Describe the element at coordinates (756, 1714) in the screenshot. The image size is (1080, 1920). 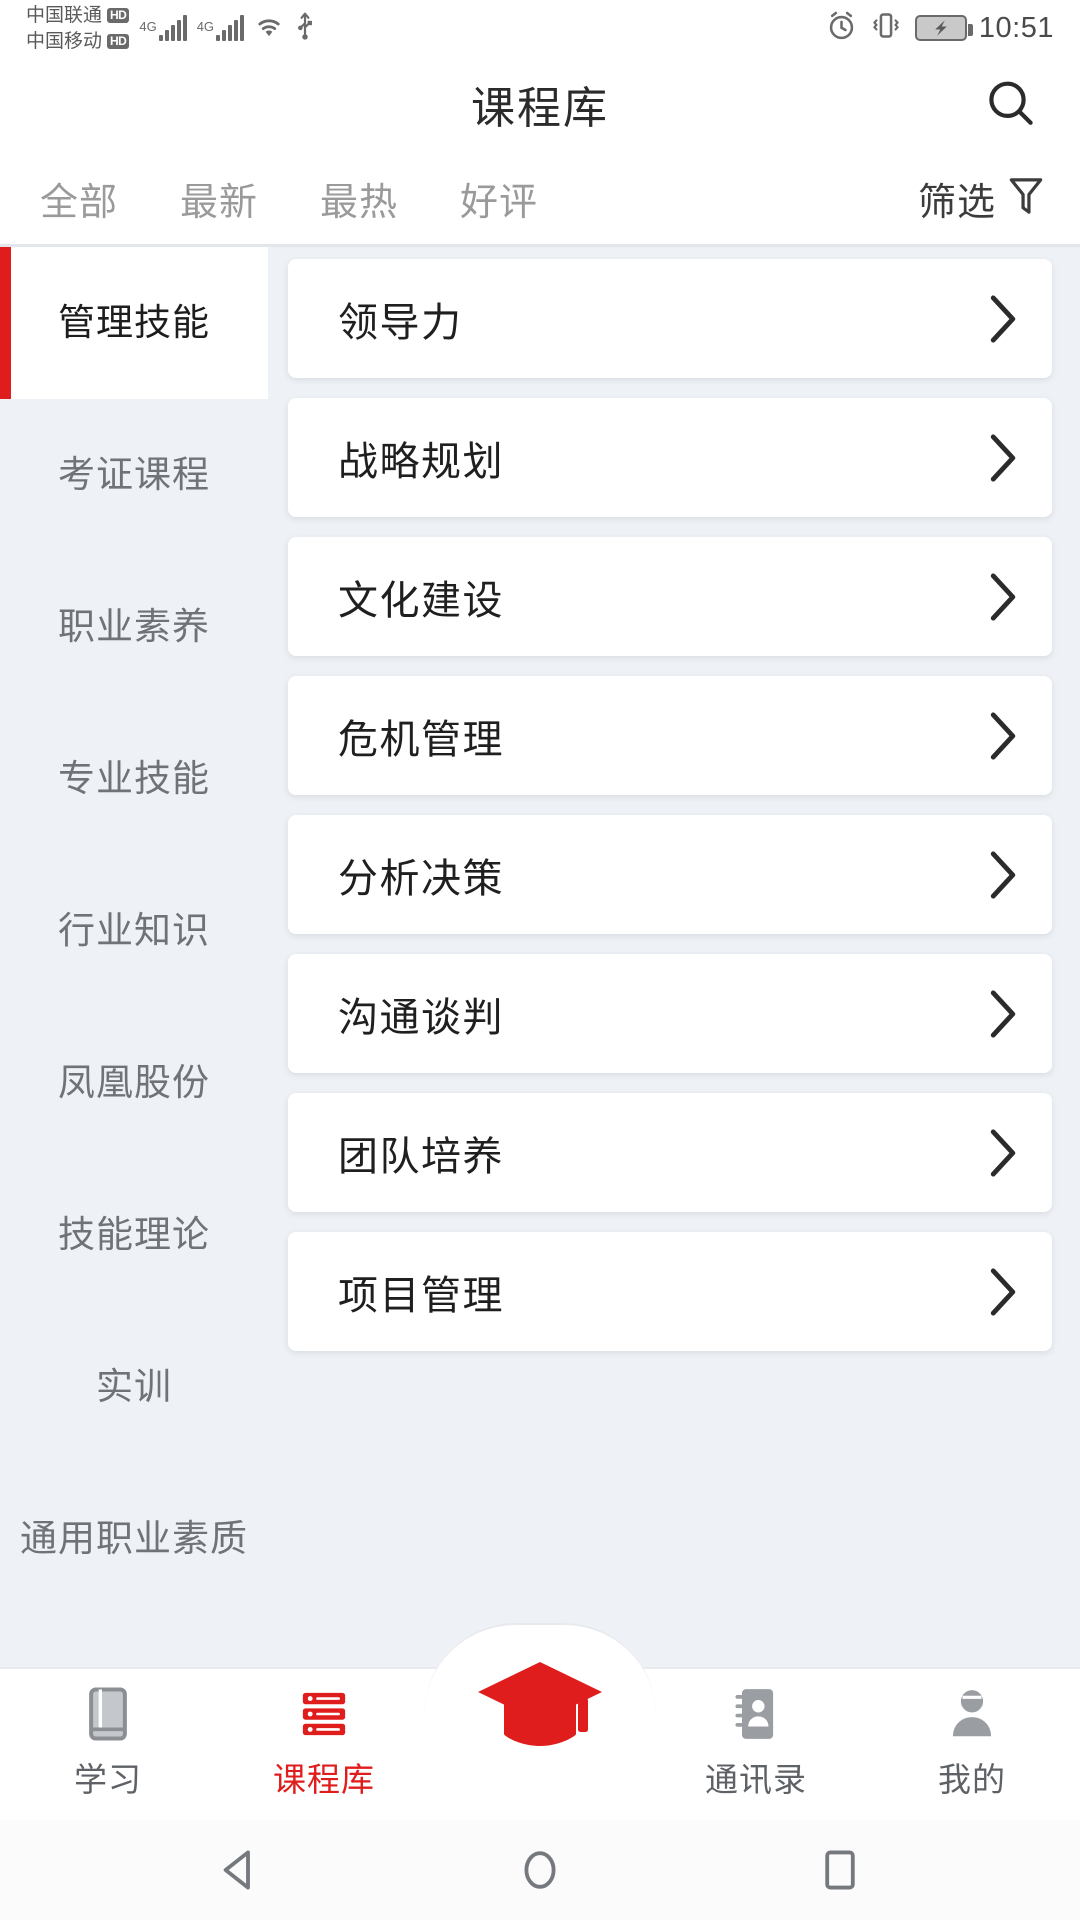
I see `contacts-icon` at that location.